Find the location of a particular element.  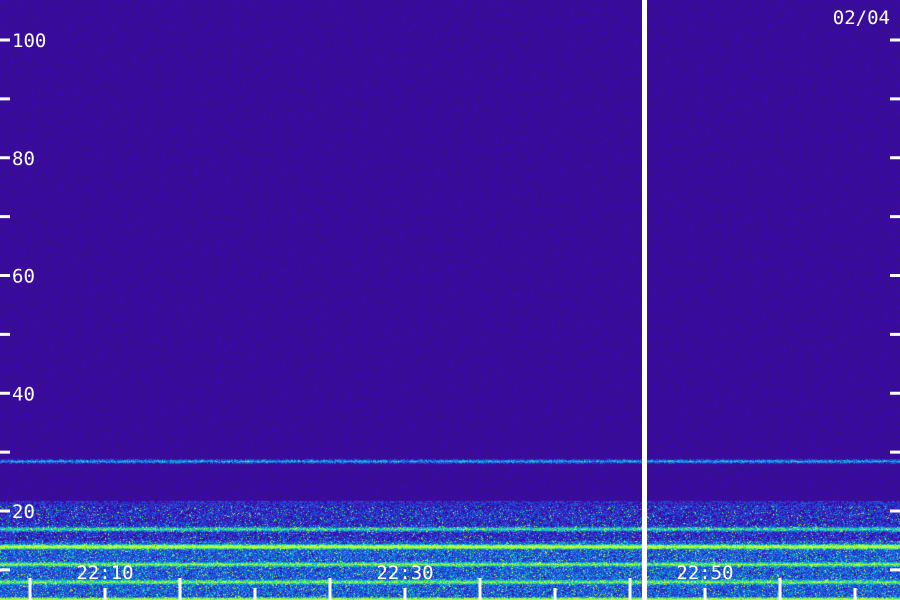

x-tick-label: 22:30 is located at coordinates (404, 573).